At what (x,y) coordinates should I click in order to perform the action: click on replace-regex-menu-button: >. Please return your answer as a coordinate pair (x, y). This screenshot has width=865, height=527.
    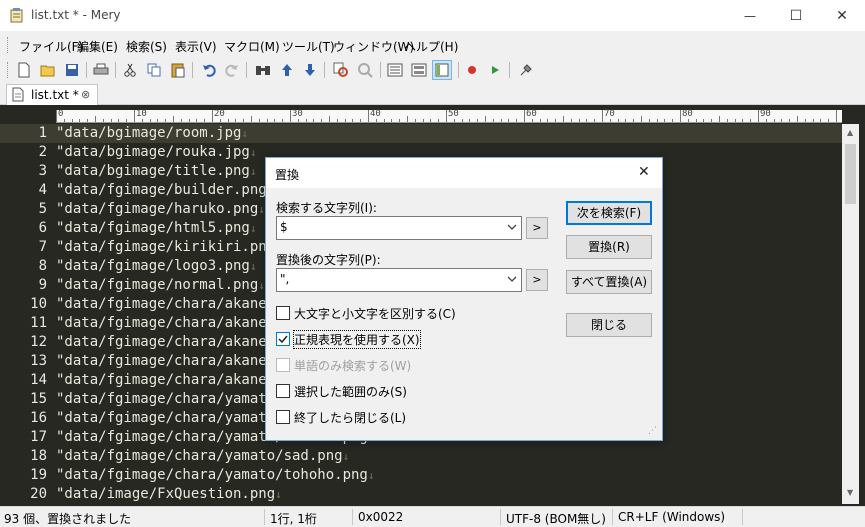
    Looking at the image, I should click on (537, 280).